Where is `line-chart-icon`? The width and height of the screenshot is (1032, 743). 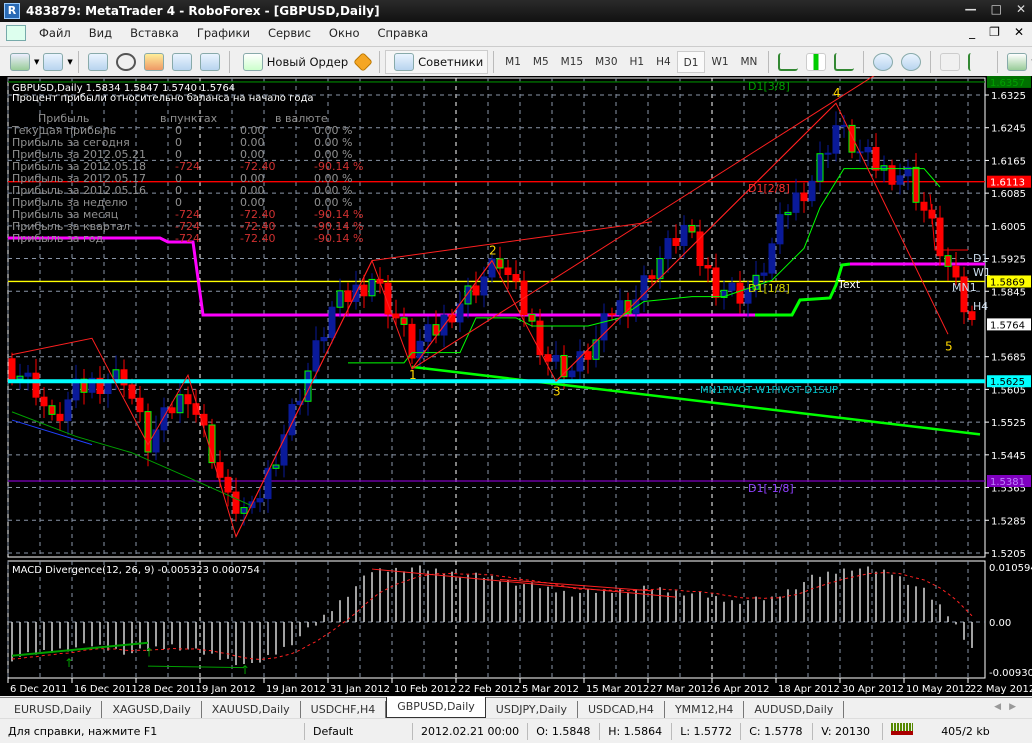
line-chart-icon is located at coordinates (844, 61).